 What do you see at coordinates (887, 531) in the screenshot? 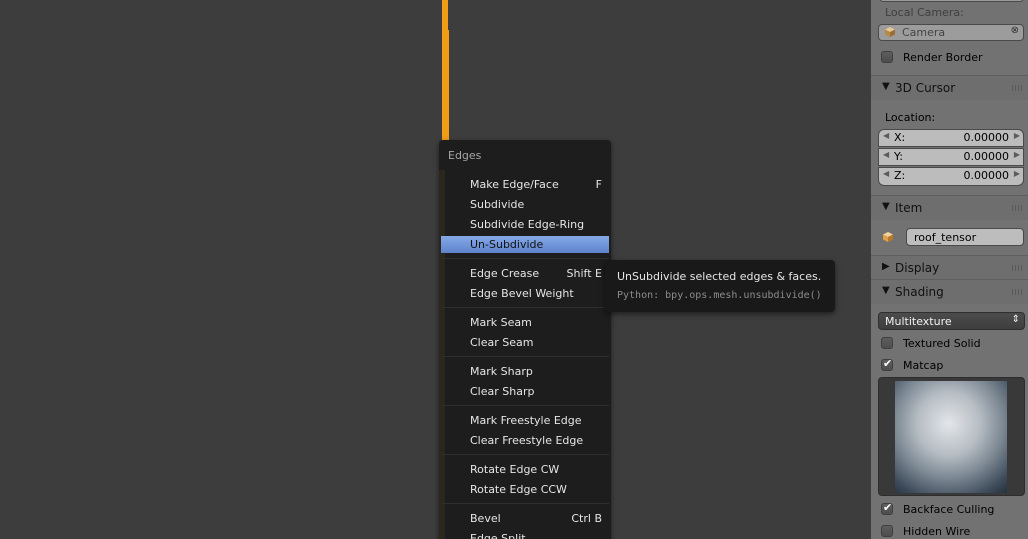
I see `hidden-wire-checkbox` at bounding box center [887, 531].